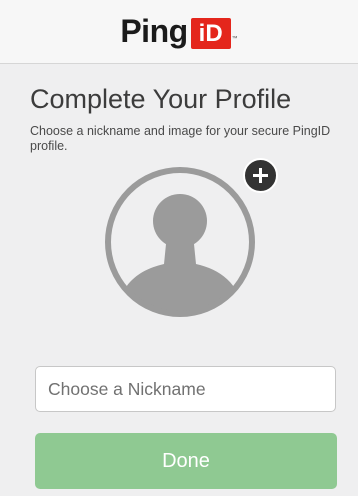 The width and height of the screenshot is (358, 496). I want to click on plus-icon, so click(260, 175).